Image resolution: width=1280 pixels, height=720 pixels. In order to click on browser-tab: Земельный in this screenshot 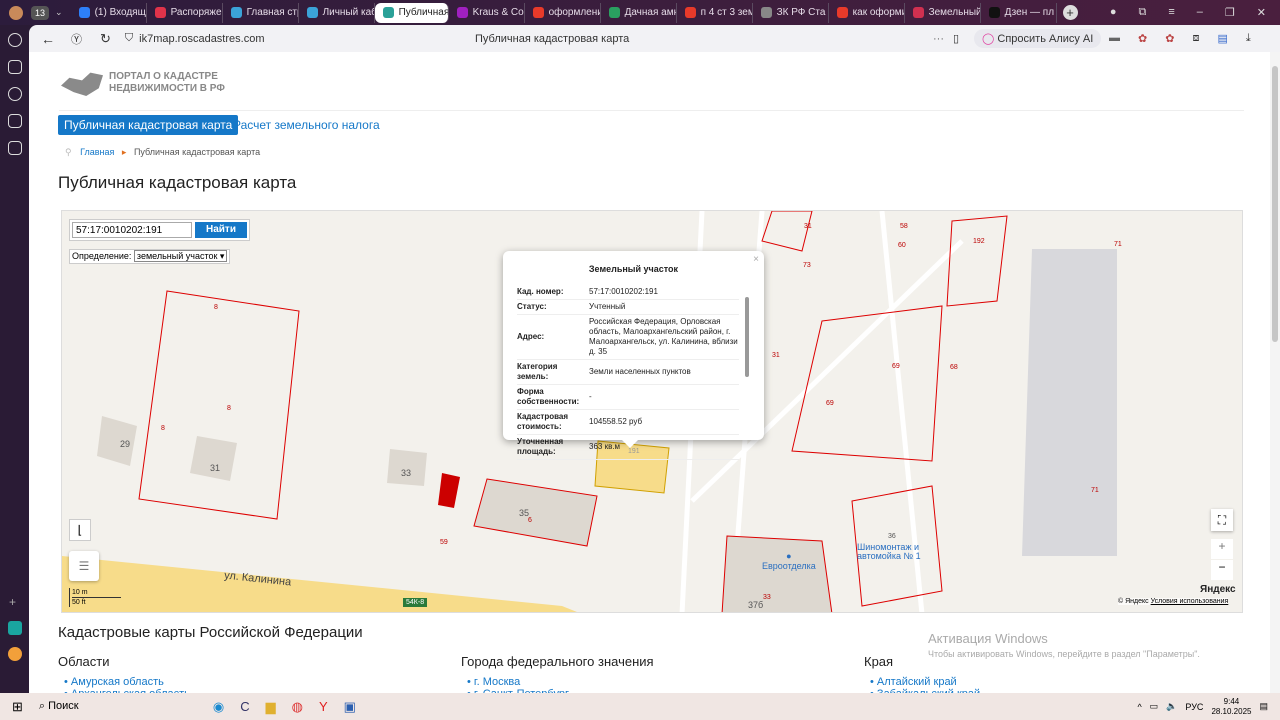, I will do `click(943, 12)`.